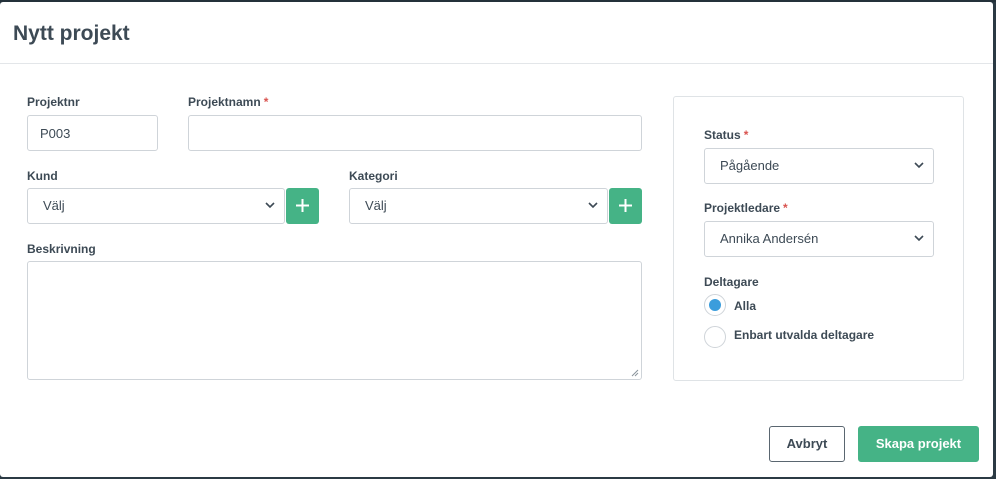 Image resolution: width=996 pixels, height=479 pixels. I want to click on projektnr-input, so click(92, 133).